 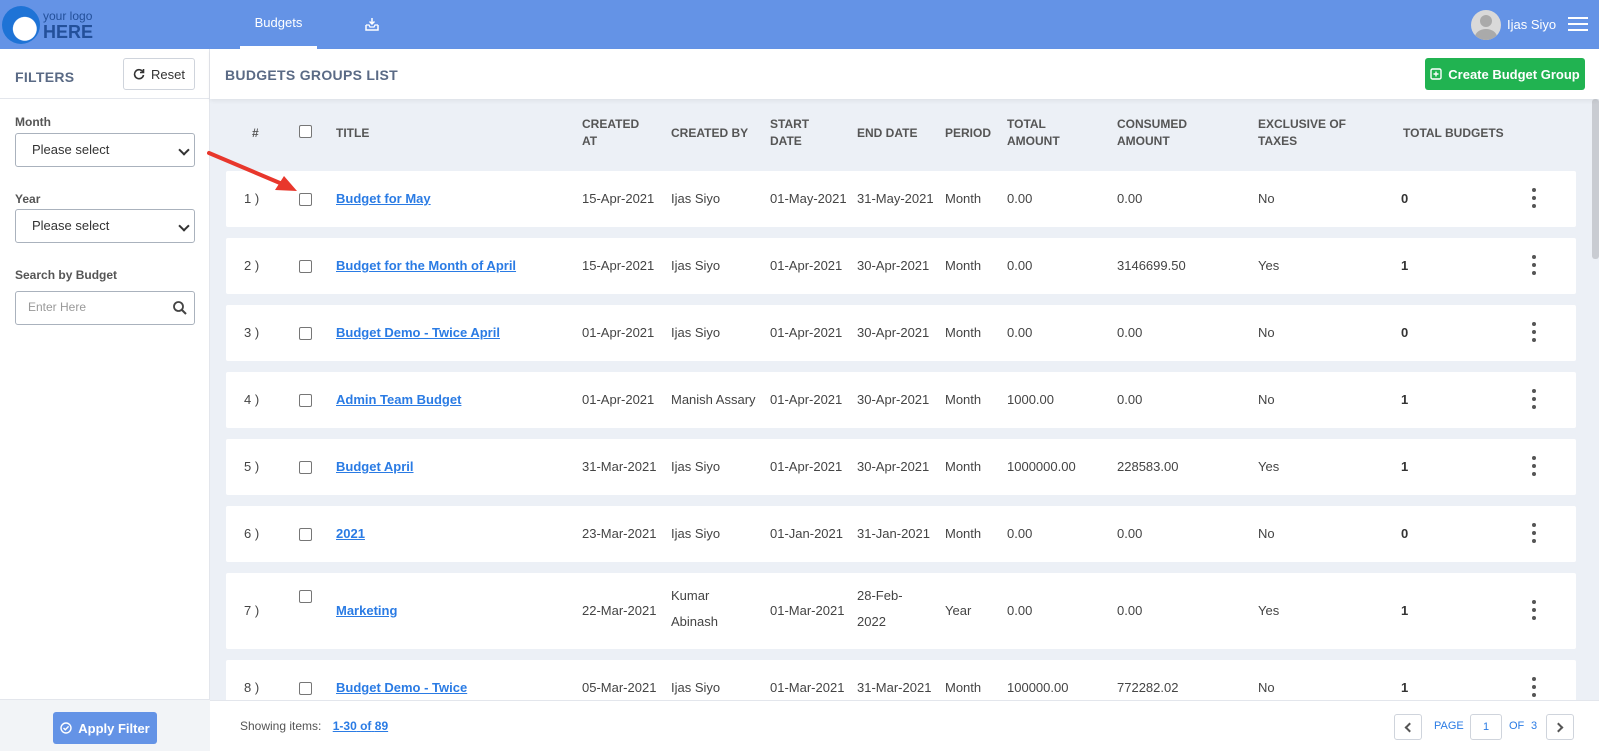 What do you see at coordinates (968, 133) in the screenshot?
I see `col-period: PERIOD` at bounding box center [968, 133].